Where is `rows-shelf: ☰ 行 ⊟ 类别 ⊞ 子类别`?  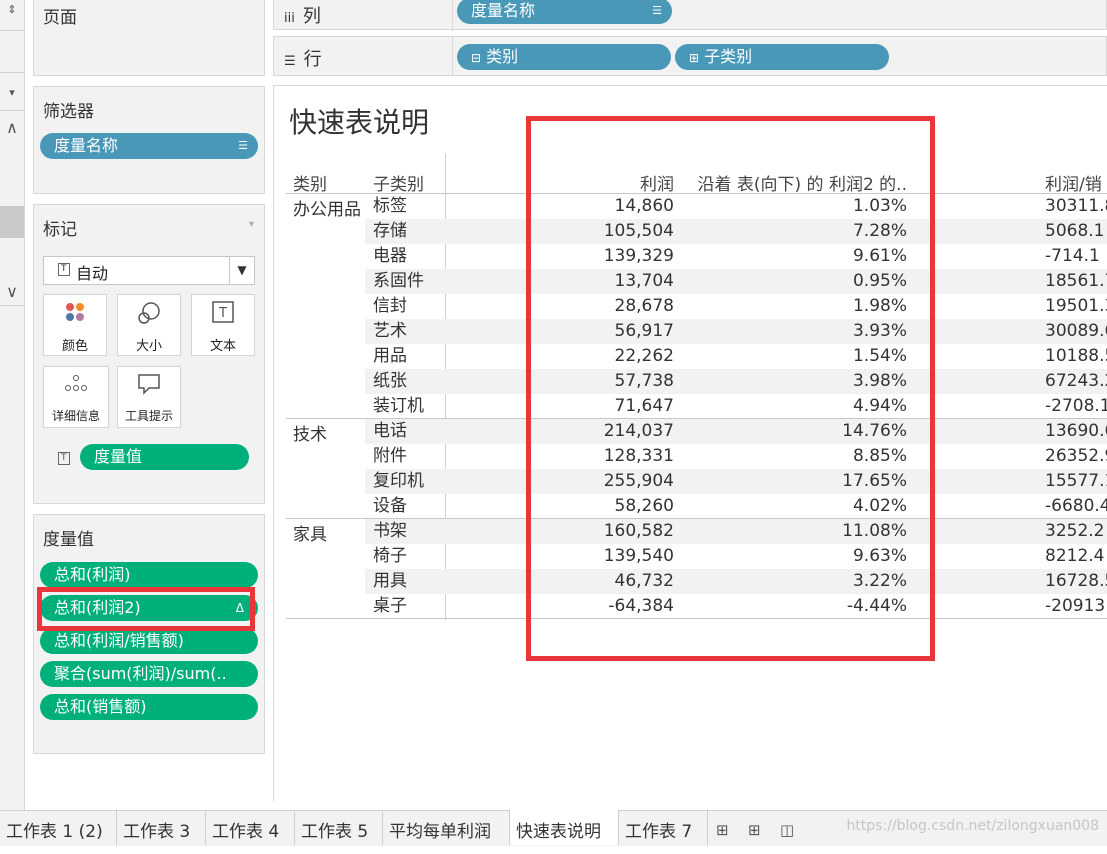
rows-shelf: ☰ 行 ⊟ 类别 ⊞ 子类别 is located at coordinates (690, 56).